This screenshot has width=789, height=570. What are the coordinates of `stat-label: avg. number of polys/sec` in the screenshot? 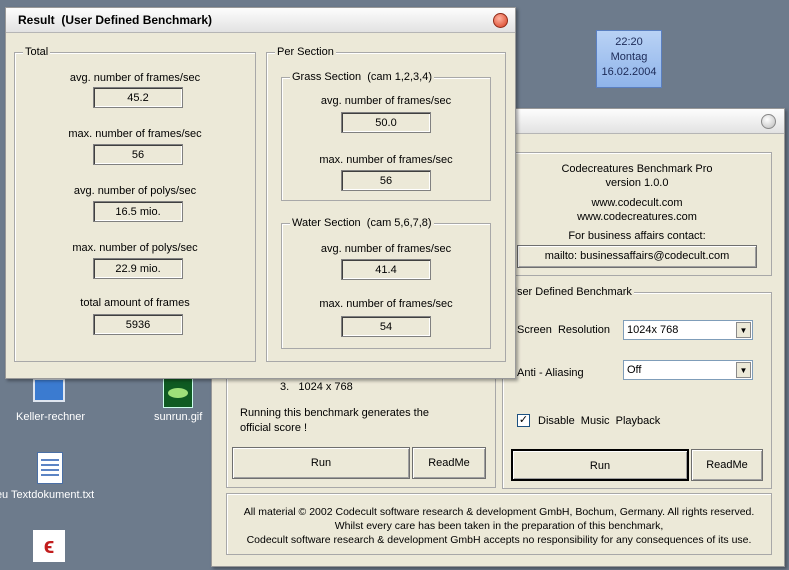 It's located at (135, 191).